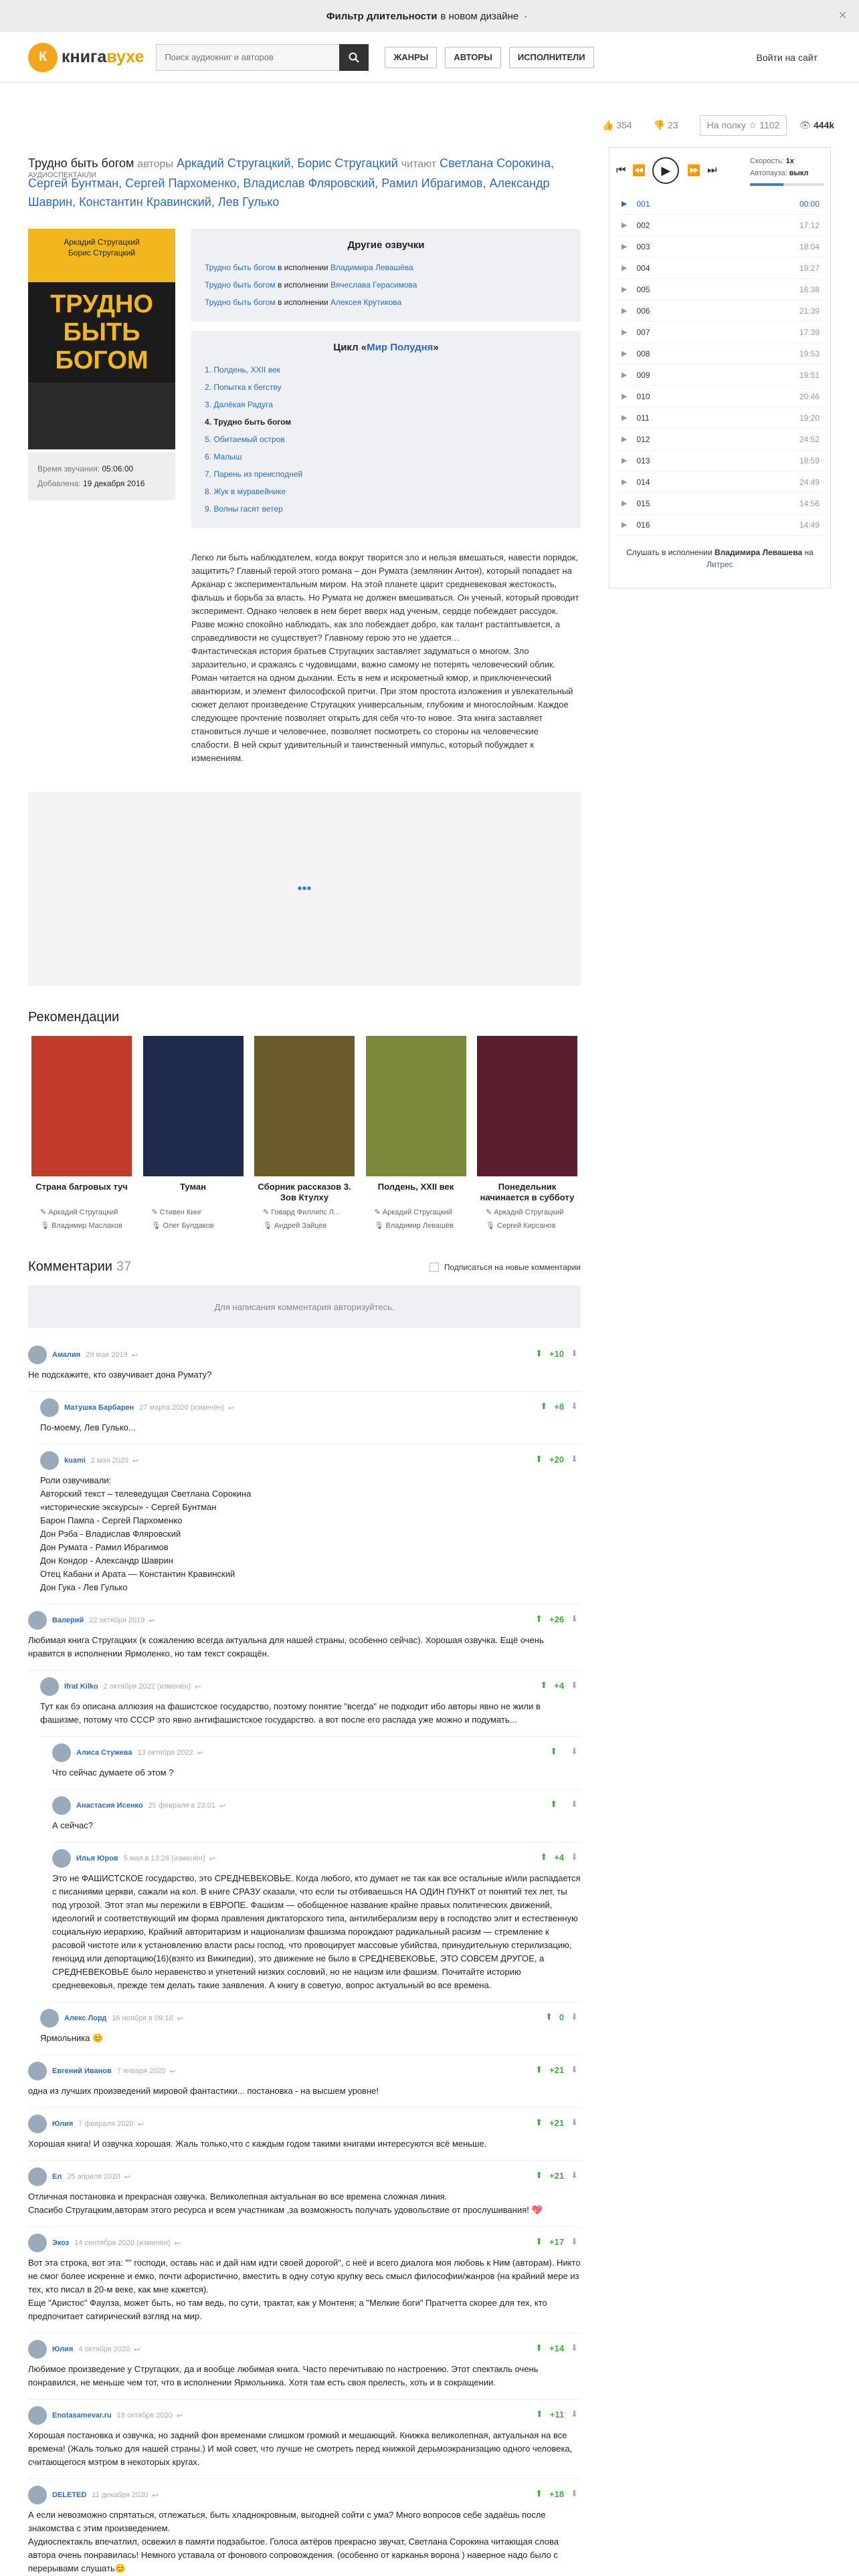 The image size is (859, 2576). I want to click on dislike-button: 👎 23, so click(671, 126).